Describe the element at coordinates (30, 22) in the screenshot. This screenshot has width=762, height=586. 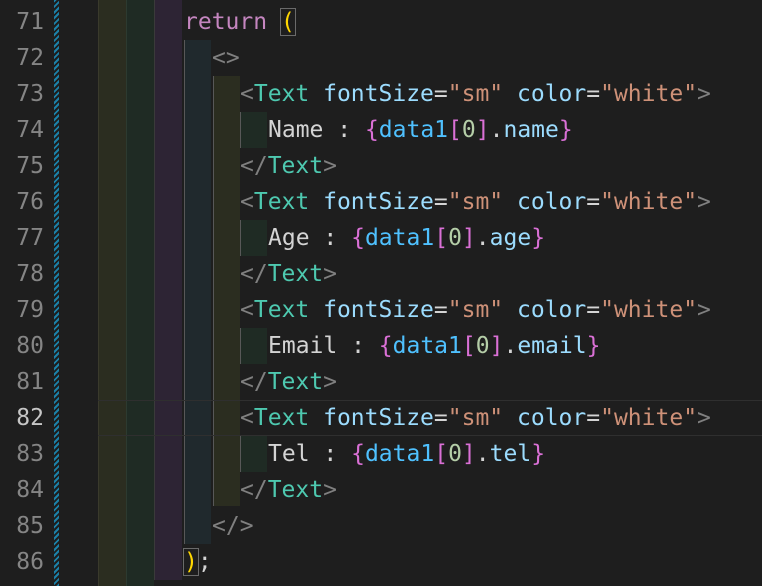
I see `line-number: 71` at that location.